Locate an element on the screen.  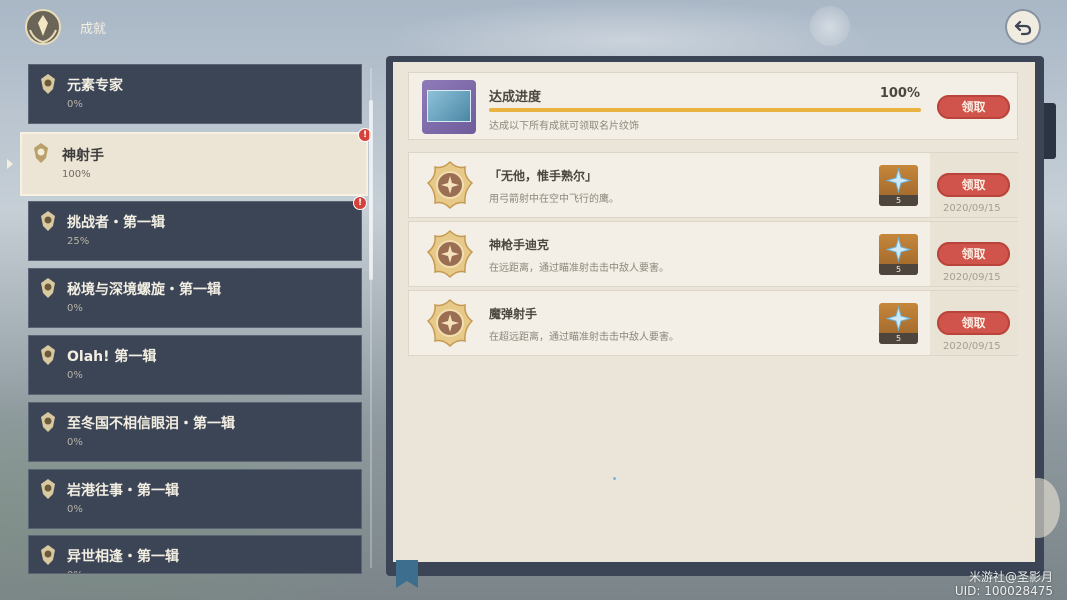
background-moon is located at coordinates (830, 26).